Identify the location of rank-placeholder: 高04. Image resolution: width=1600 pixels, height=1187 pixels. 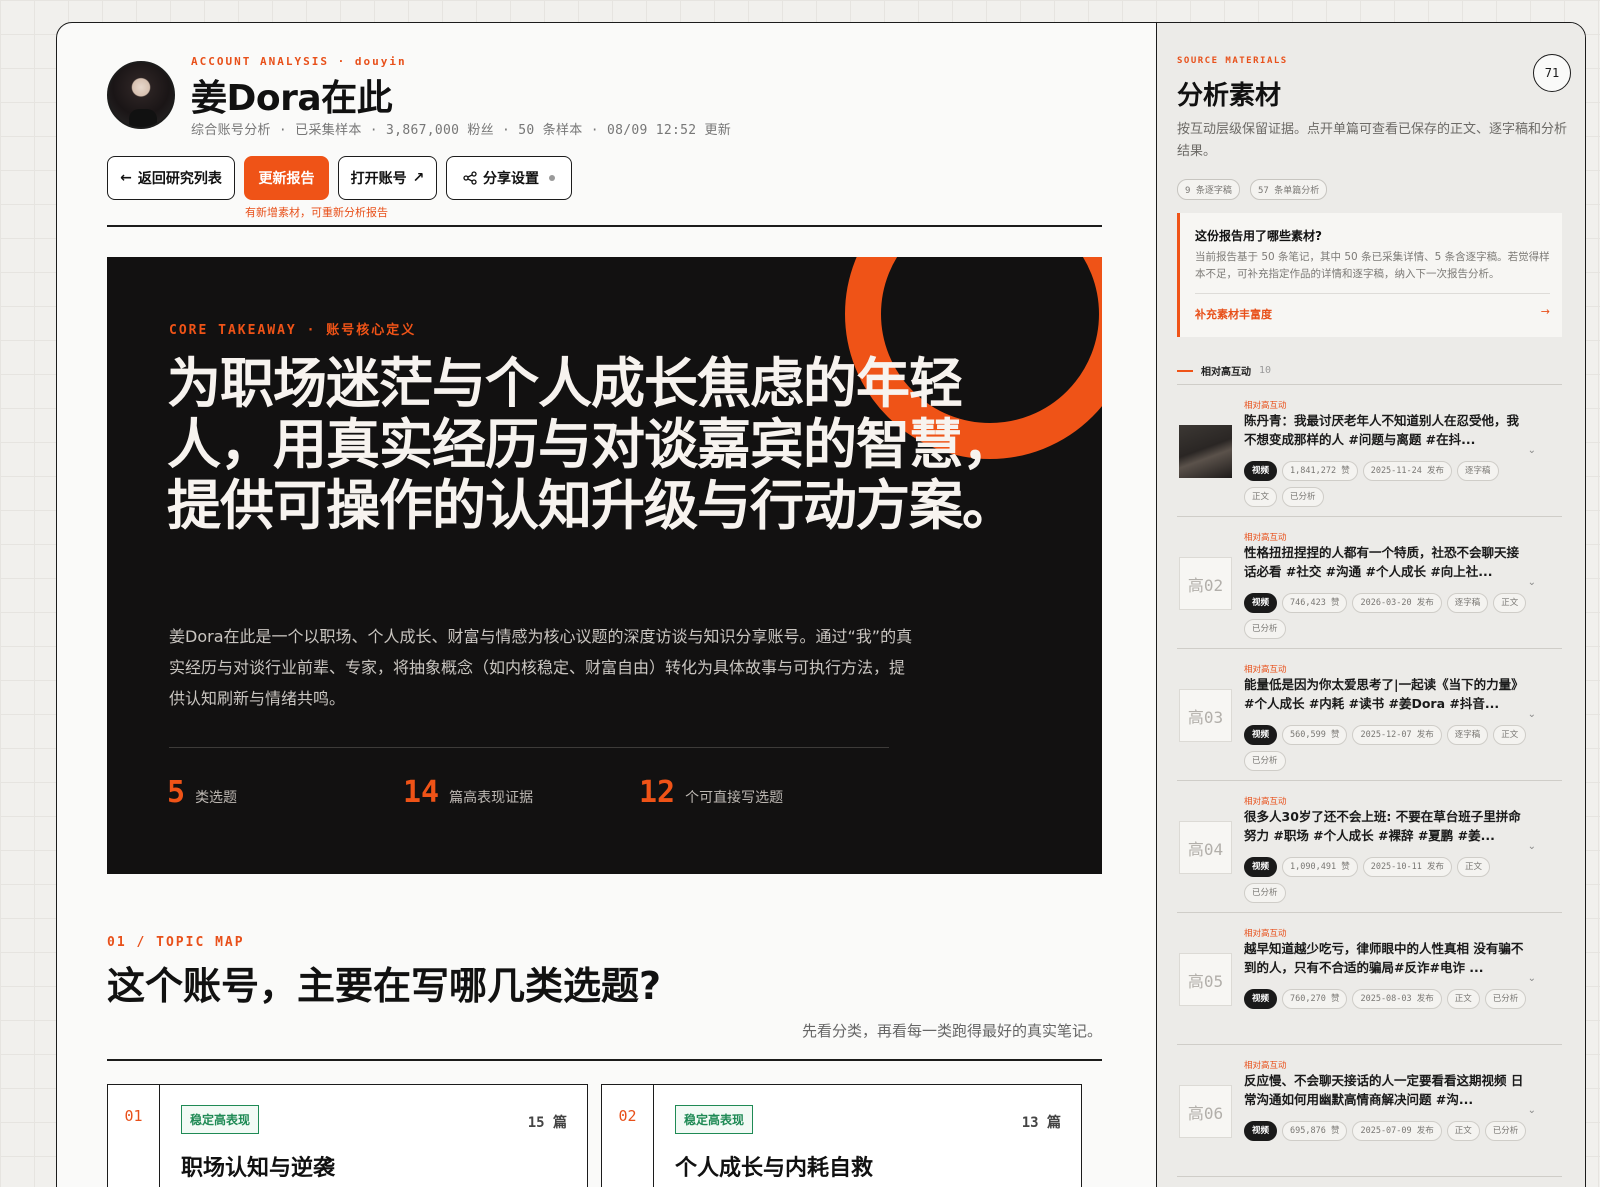
(1205, 847).